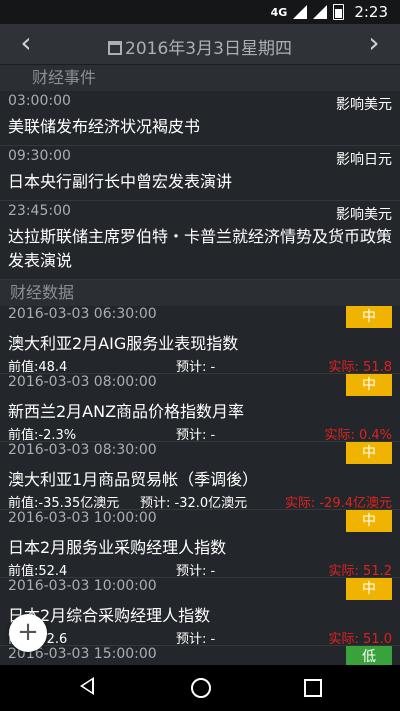  What do you see at coordinates (200, 293) in the screenshot?
I see `data-section-header: 财经数据` at bounding box center [200, 293].